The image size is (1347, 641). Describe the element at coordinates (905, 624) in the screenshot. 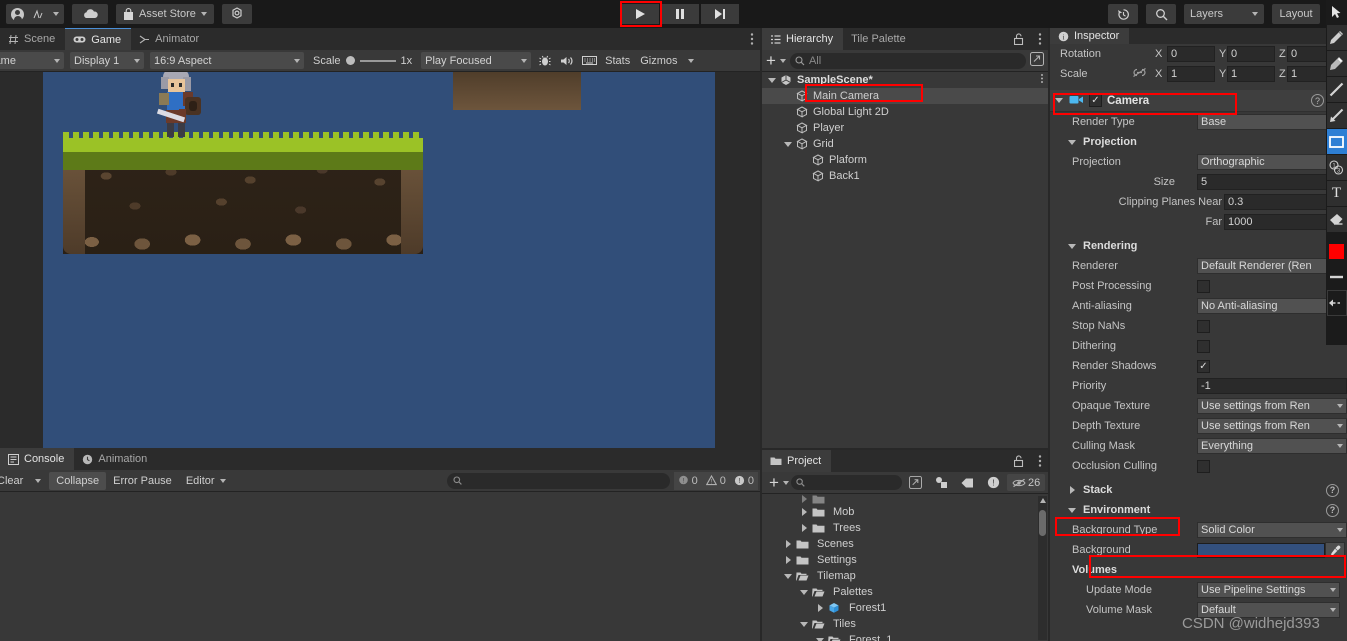

I see `project-item-tiles: Tiles` at that location.